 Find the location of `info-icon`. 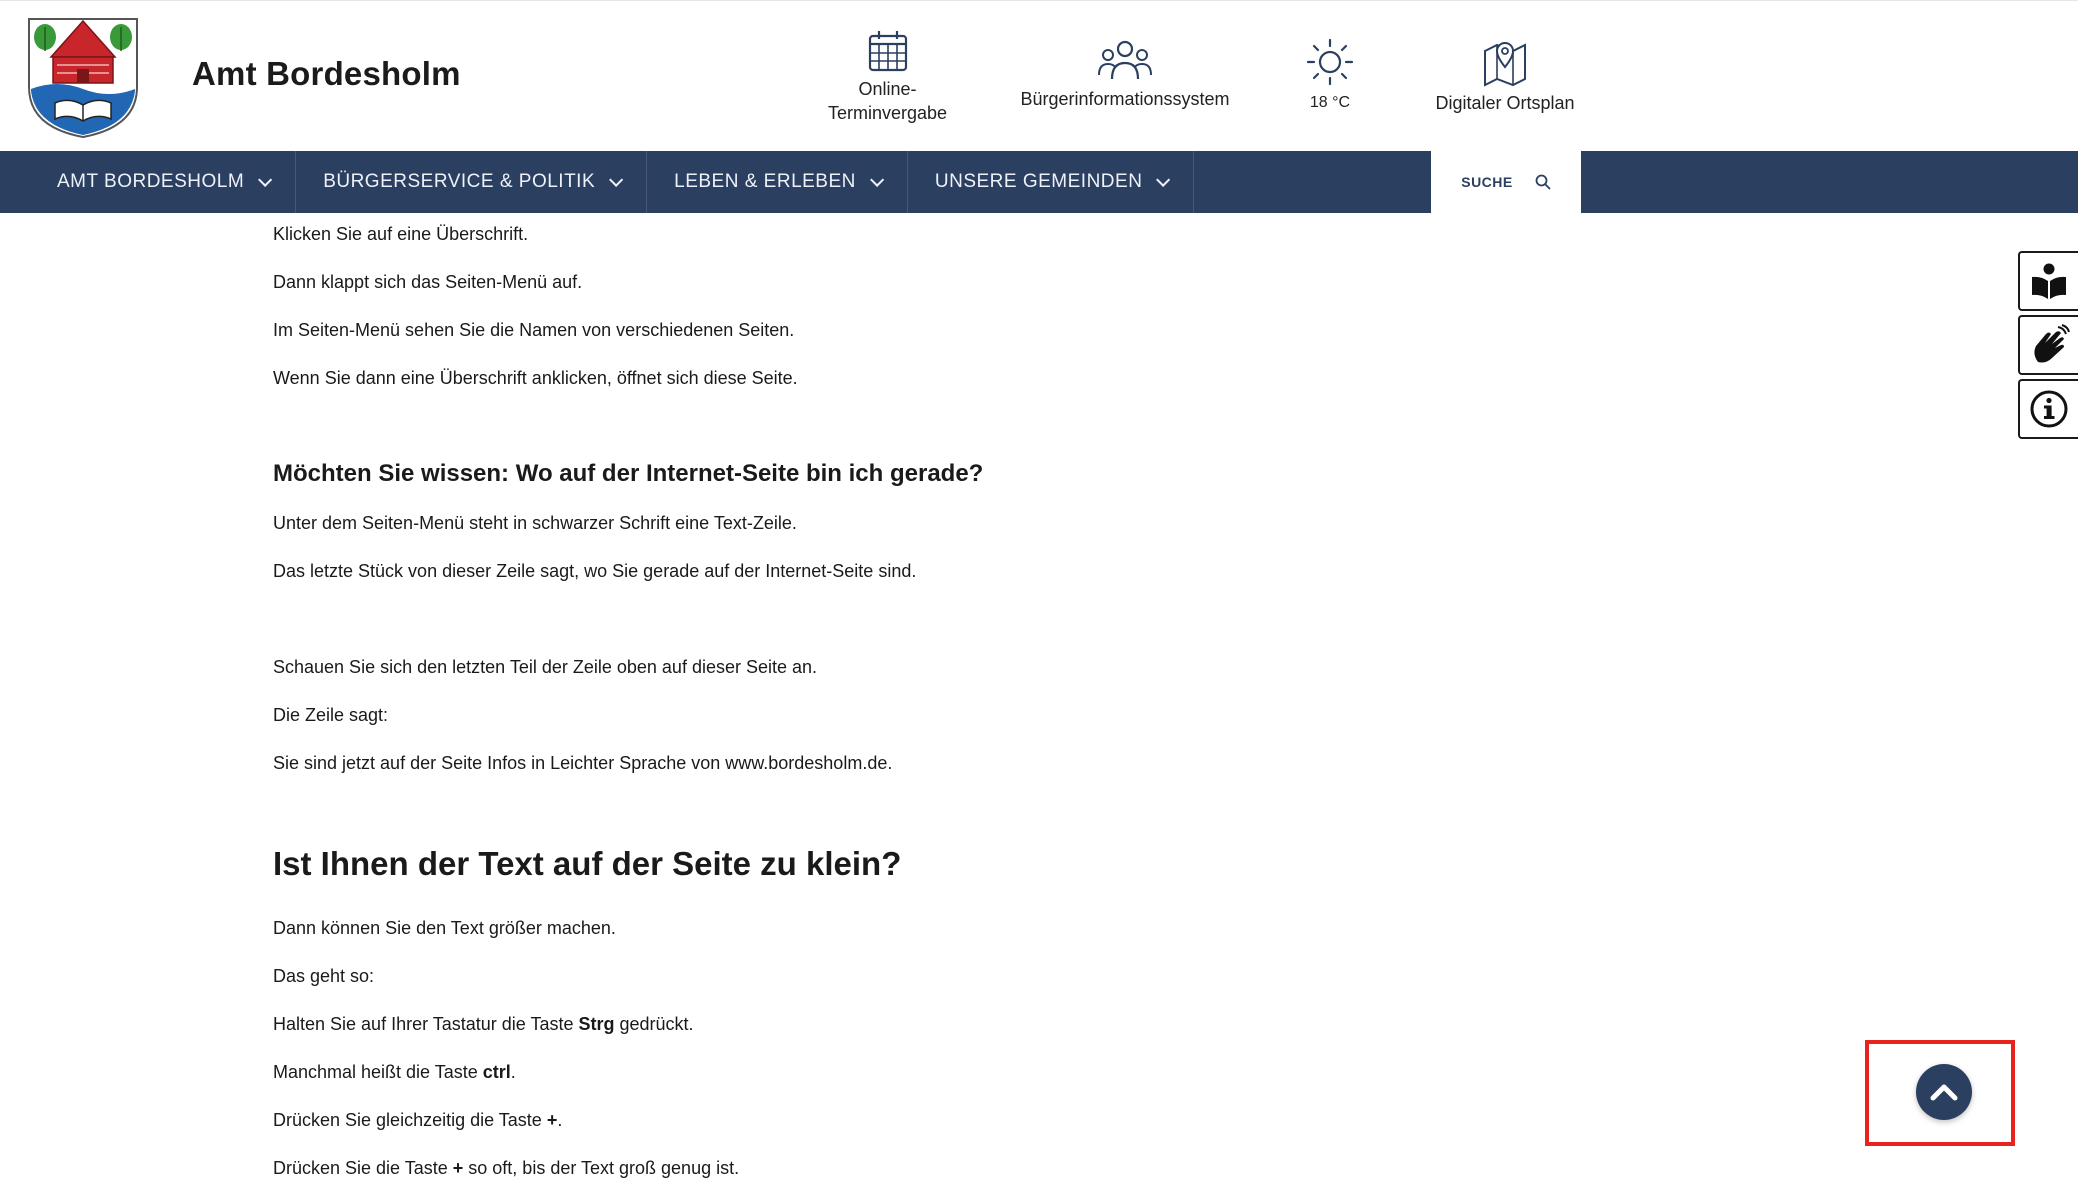

info-icon is located at coordinates (2049, 409).